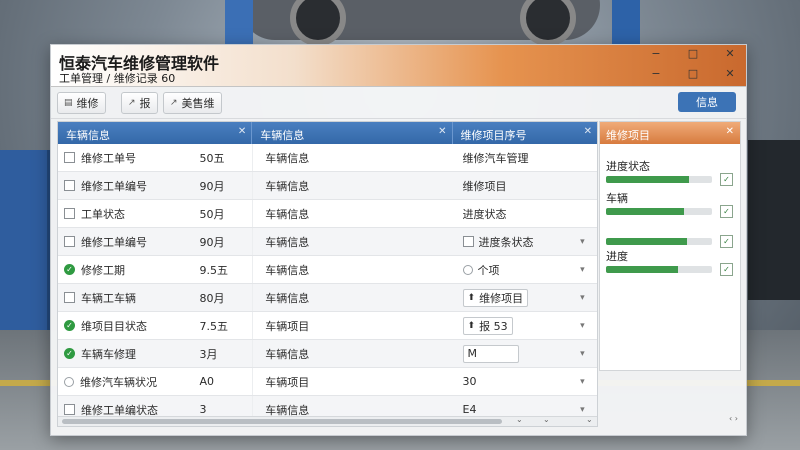 The height and width of the screenshot is (450, 800). What do you see at coordinates (212, 242) in the screenshot?
I see `row-value: 90月` at bounding box center [212, 242].